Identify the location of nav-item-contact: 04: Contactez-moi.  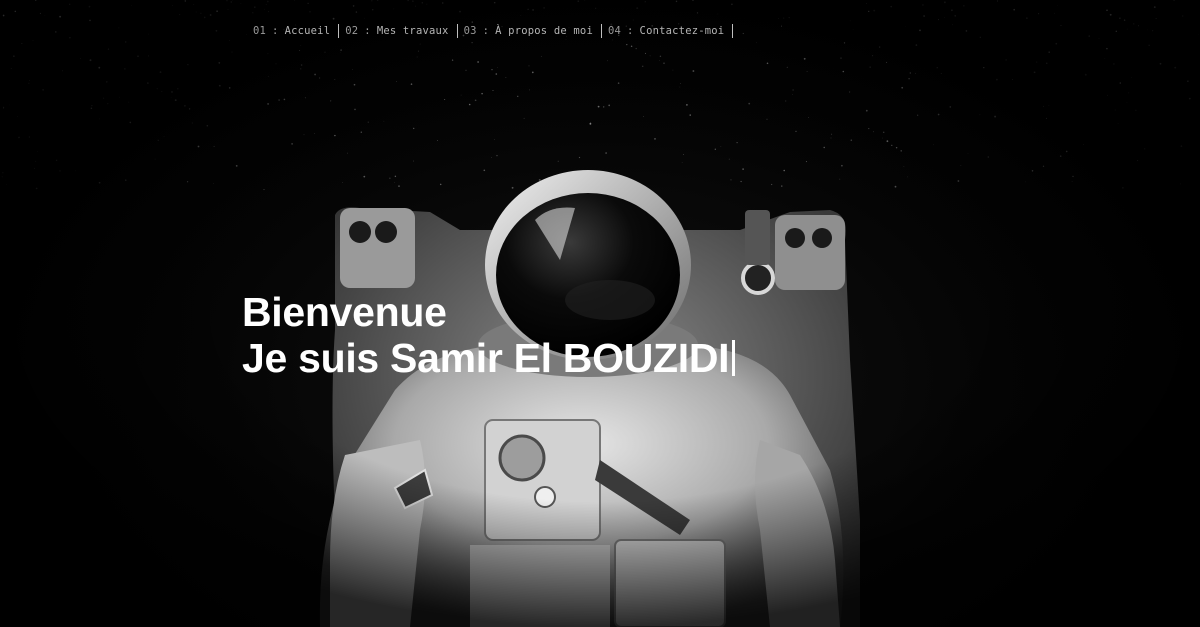
(668, 31).